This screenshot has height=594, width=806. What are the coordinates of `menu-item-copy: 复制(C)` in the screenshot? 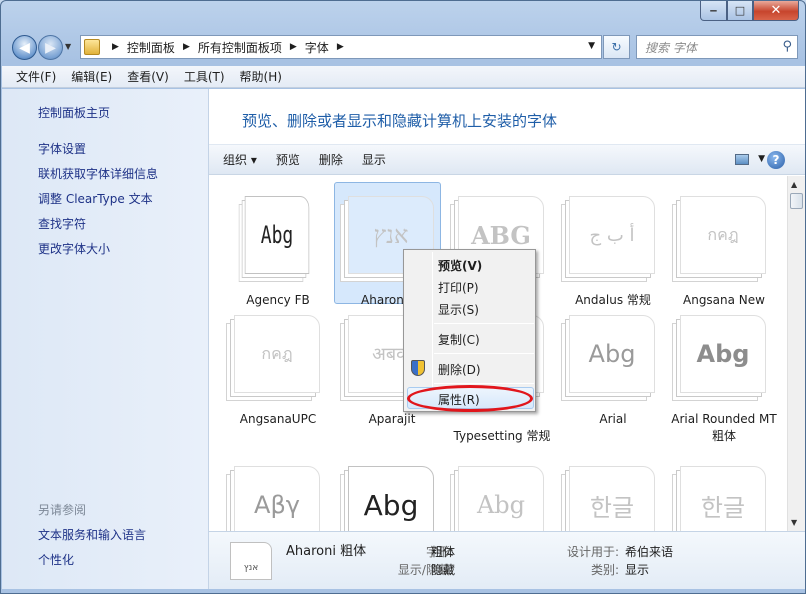 It's located at (459, 339).